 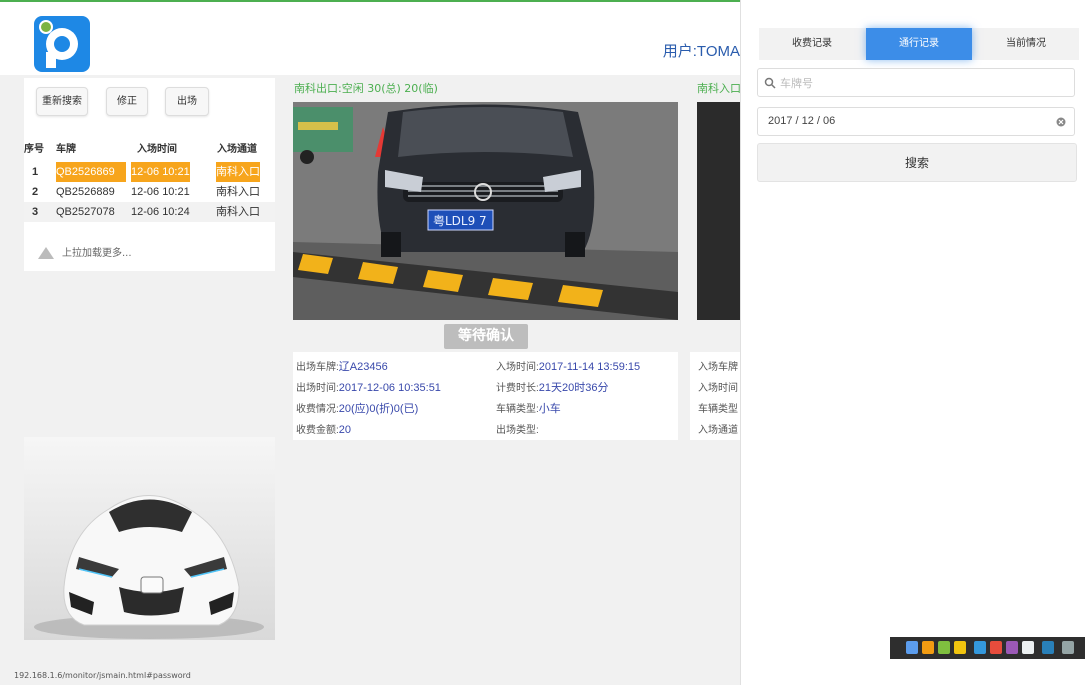 What do you see at coordinates (35, 172) in the screenshot?
I see `row-index: 1` at bounding box center [35, 172].